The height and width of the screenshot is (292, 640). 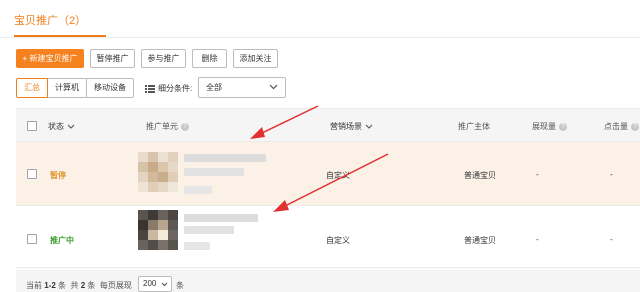 I want to click on annotation-arrows, so click(x=319, y=158).